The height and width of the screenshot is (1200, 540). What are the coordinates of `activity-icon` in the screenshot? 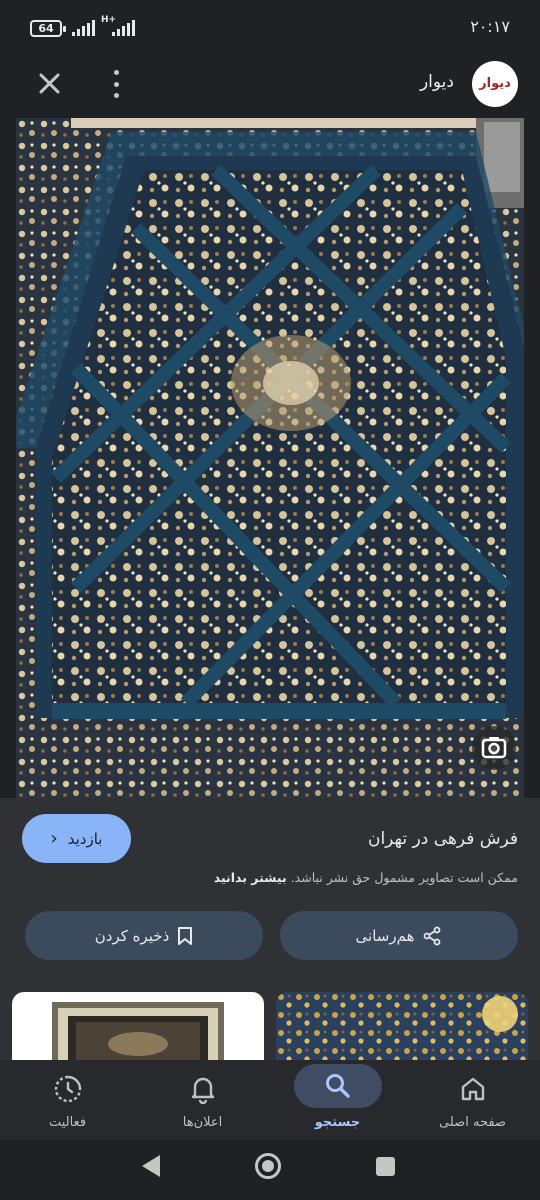 It's located at (68, 1089).